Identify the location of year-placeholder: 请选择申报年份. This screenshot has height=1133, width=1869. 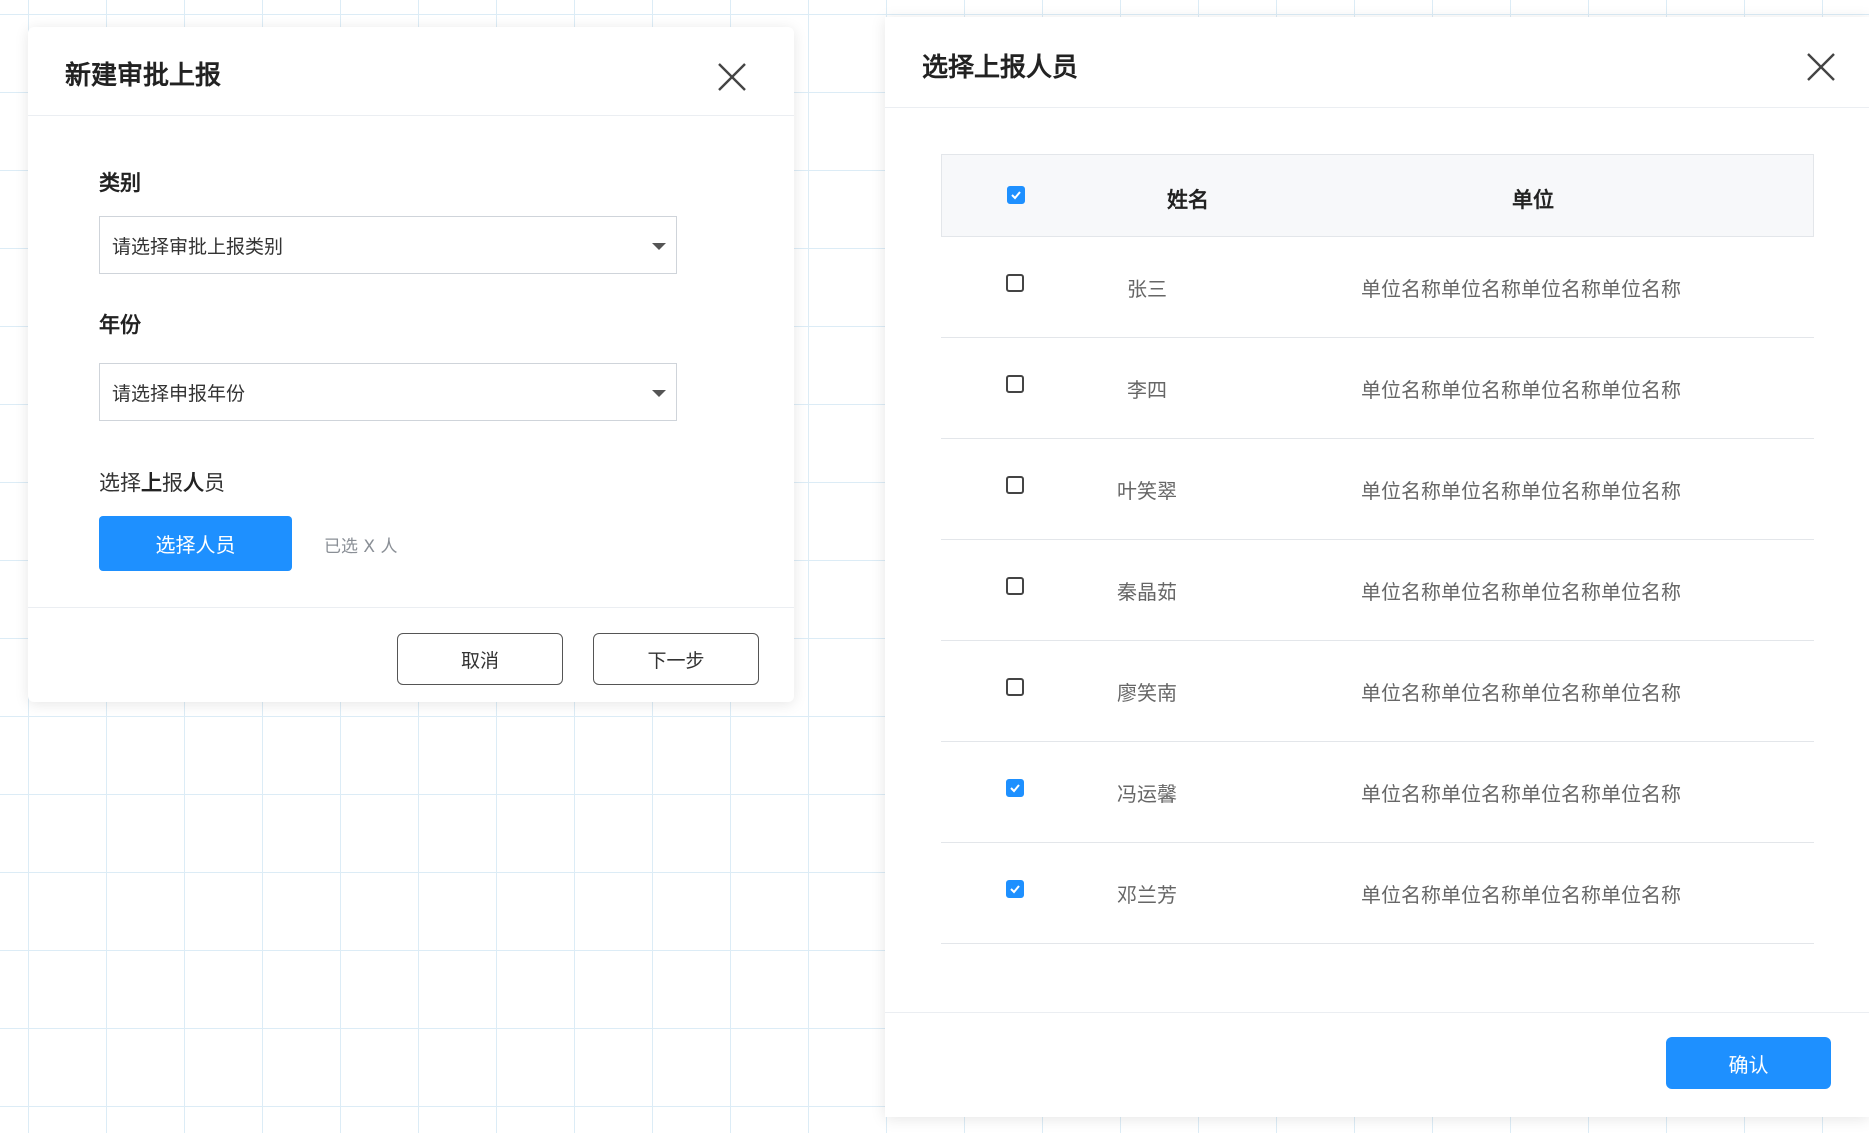
(179, 394).